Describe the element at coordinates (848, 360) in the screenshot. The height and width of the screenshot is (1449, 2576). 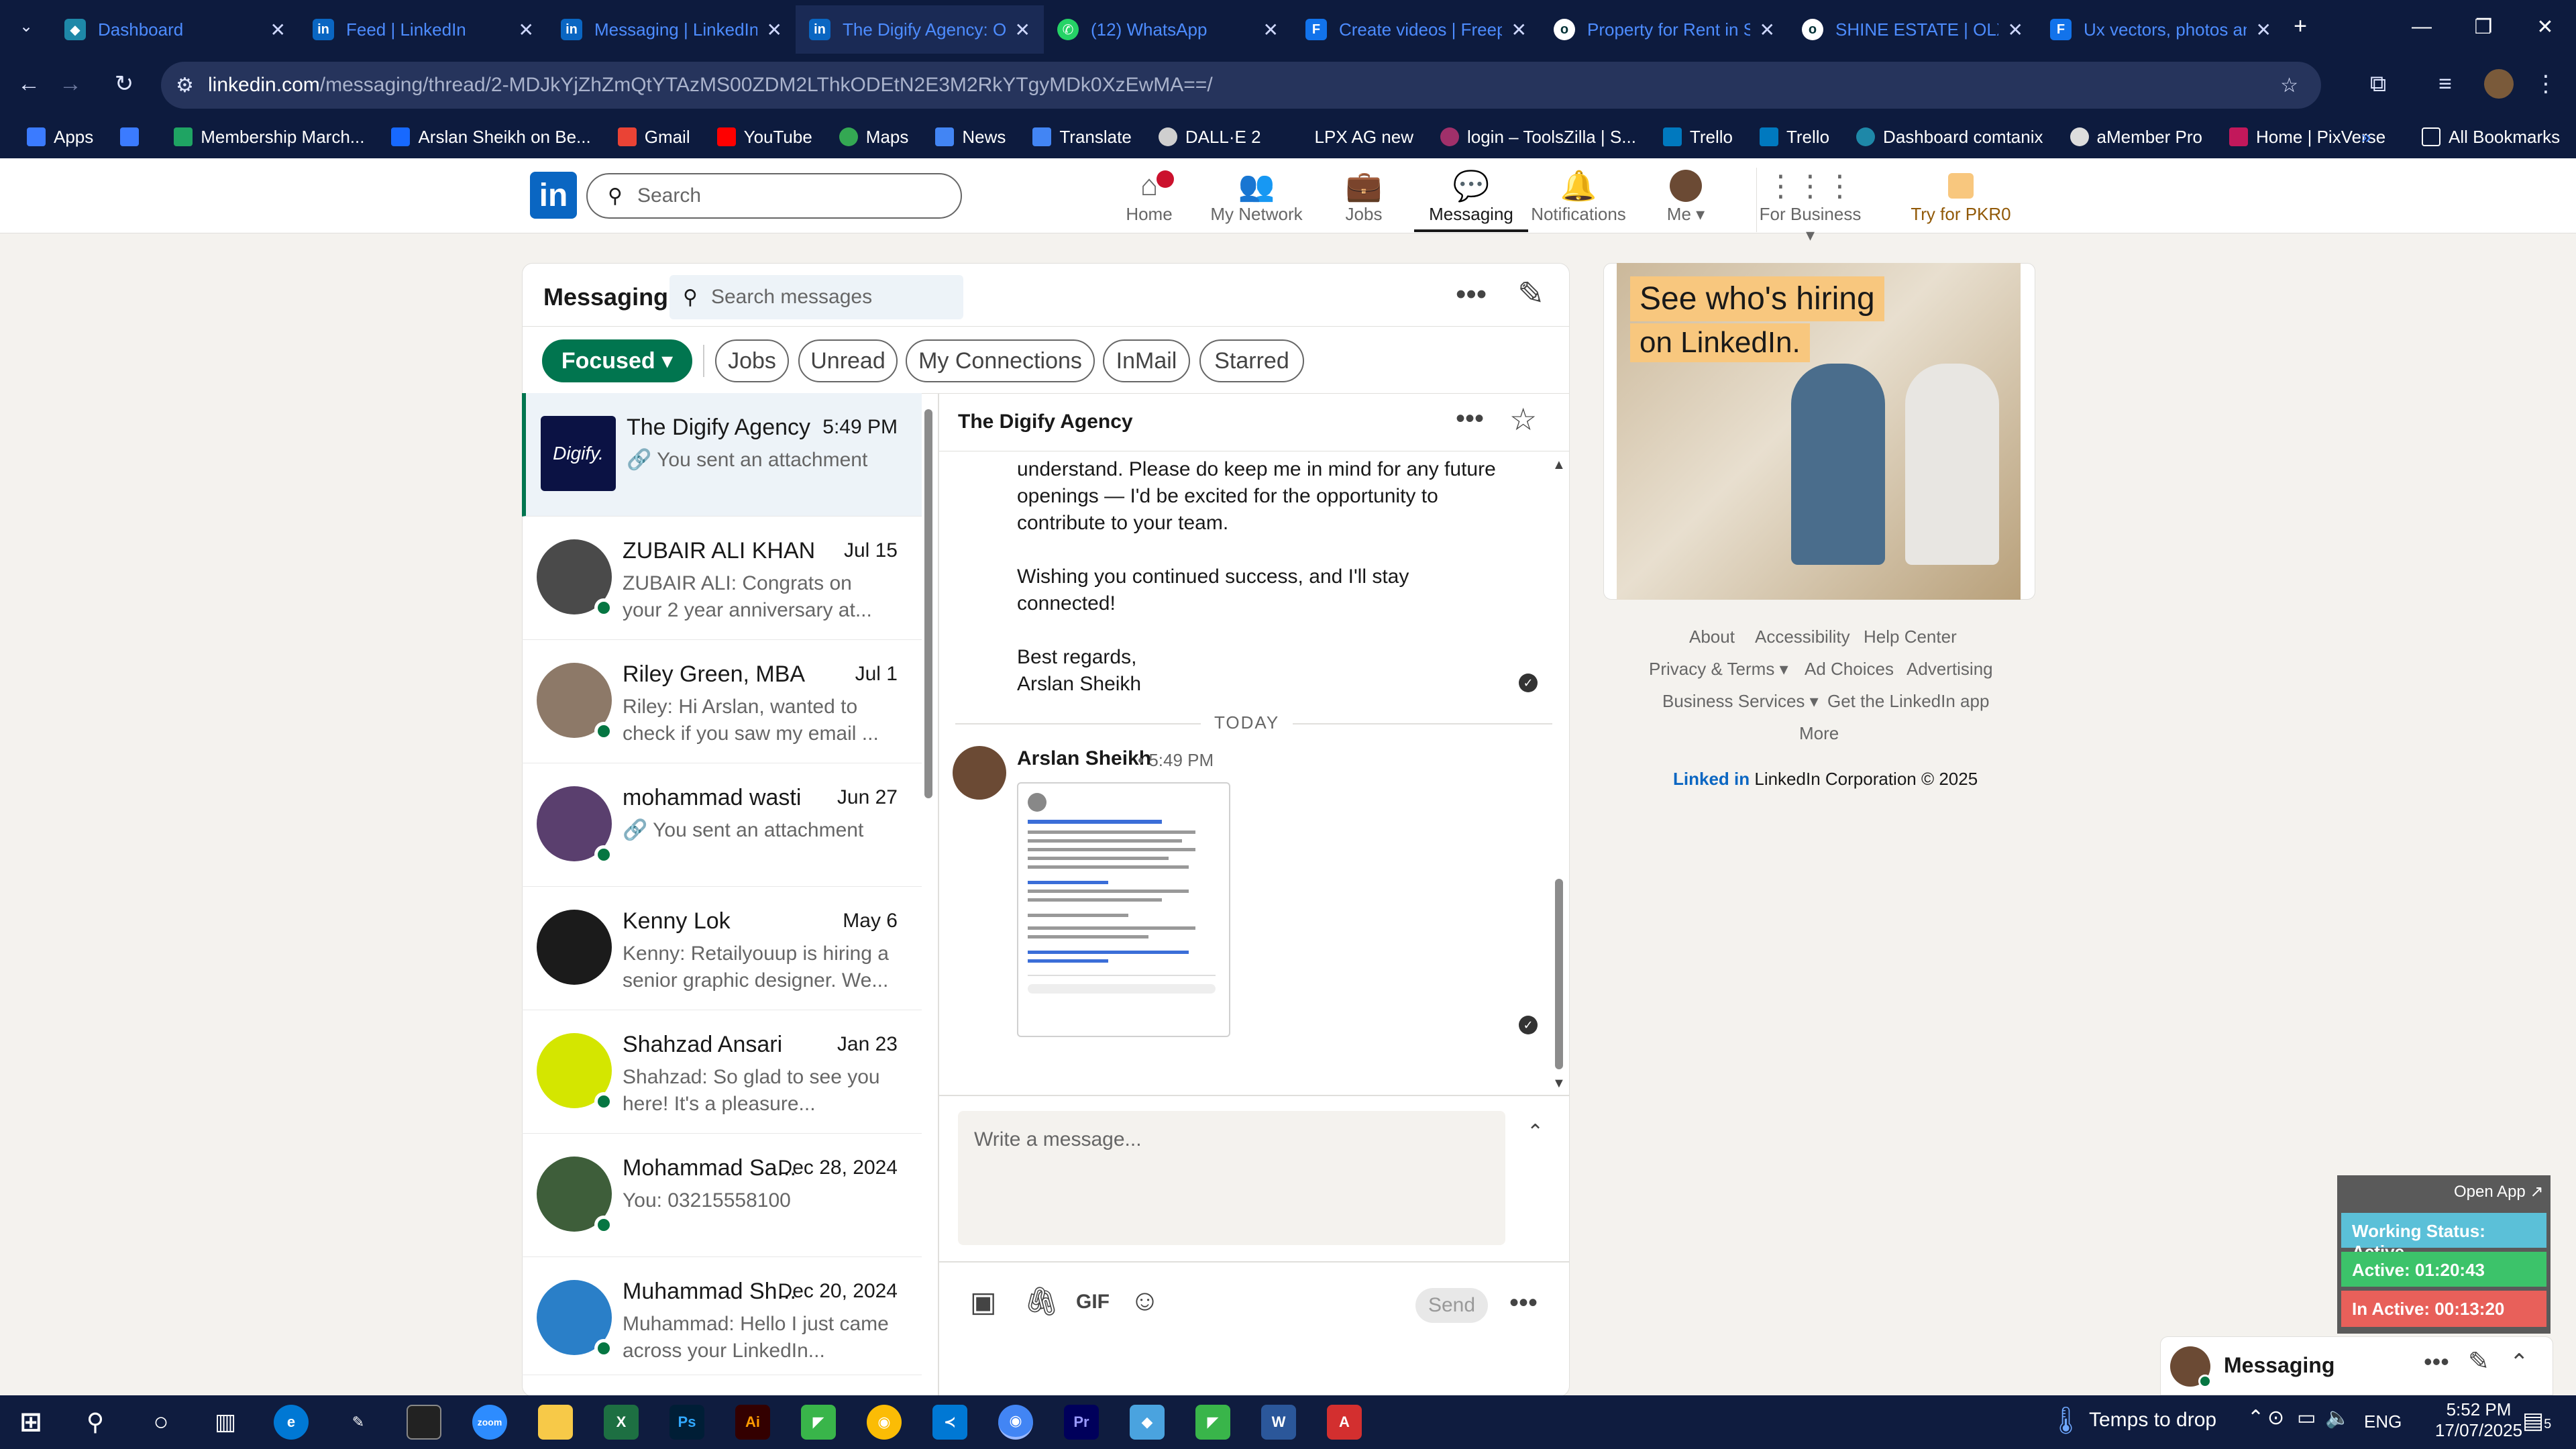
I see `filter-unread: Unread` at that location.